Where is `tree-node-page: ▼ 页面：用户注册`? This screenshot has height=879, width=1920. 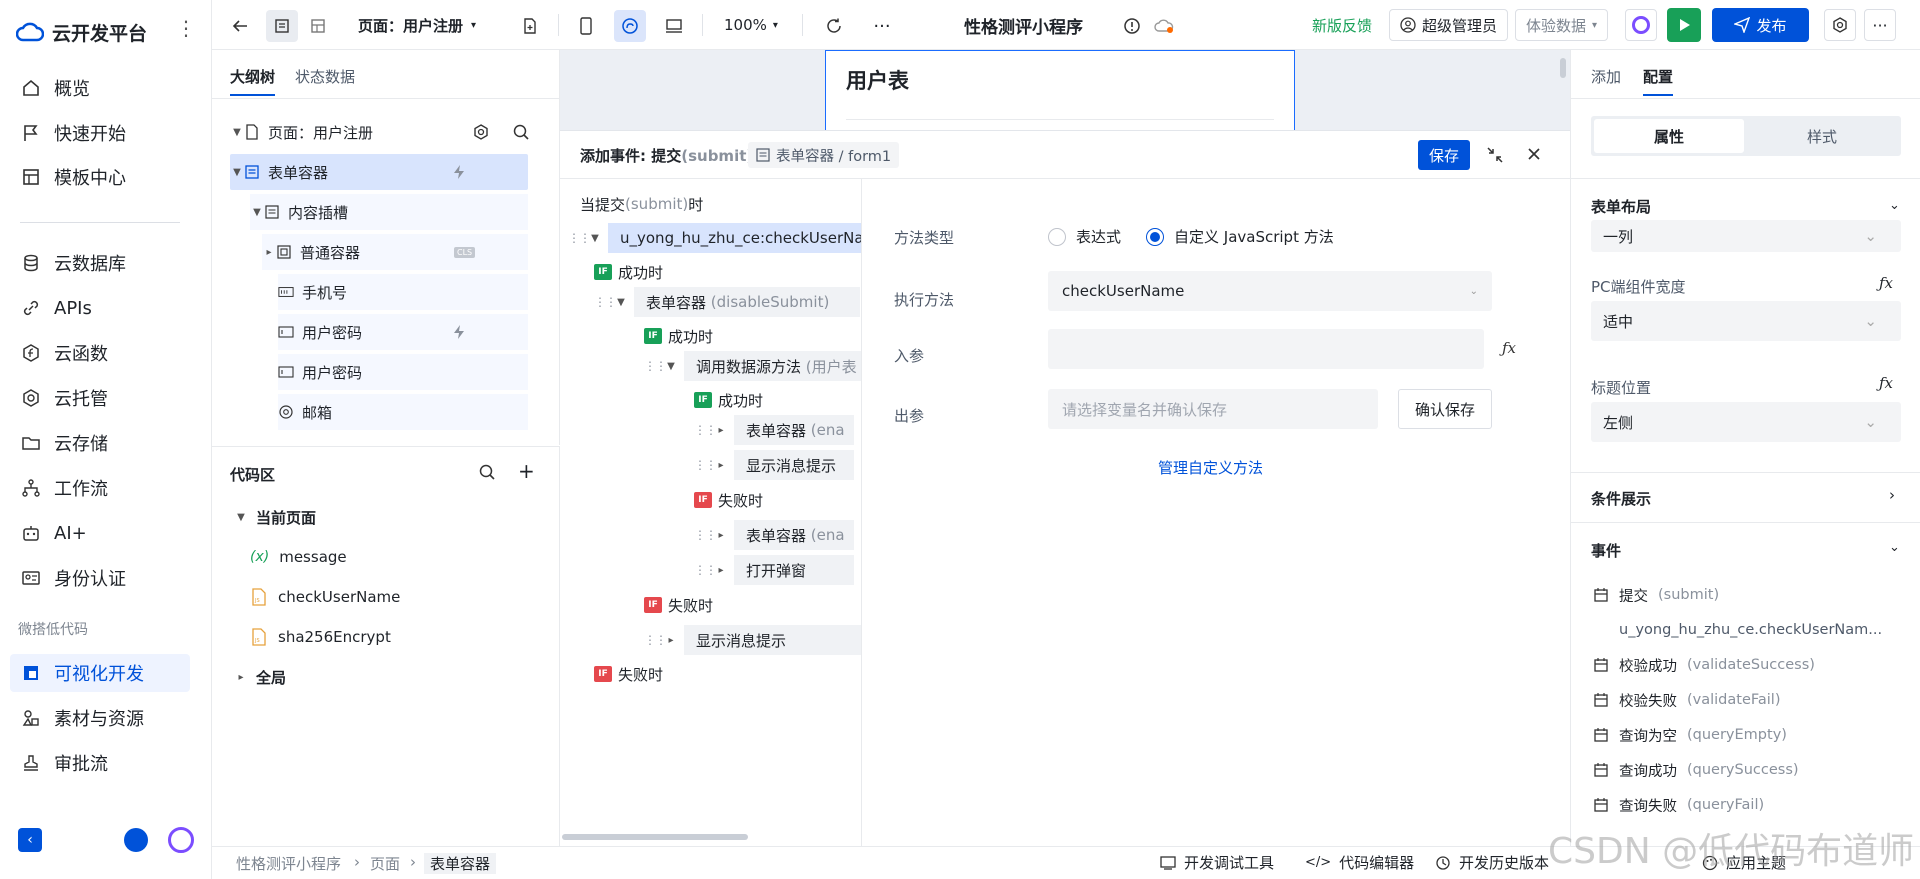 tree-node-page: ▼ 页面：用户注册 is located at coordinates (380, 132).